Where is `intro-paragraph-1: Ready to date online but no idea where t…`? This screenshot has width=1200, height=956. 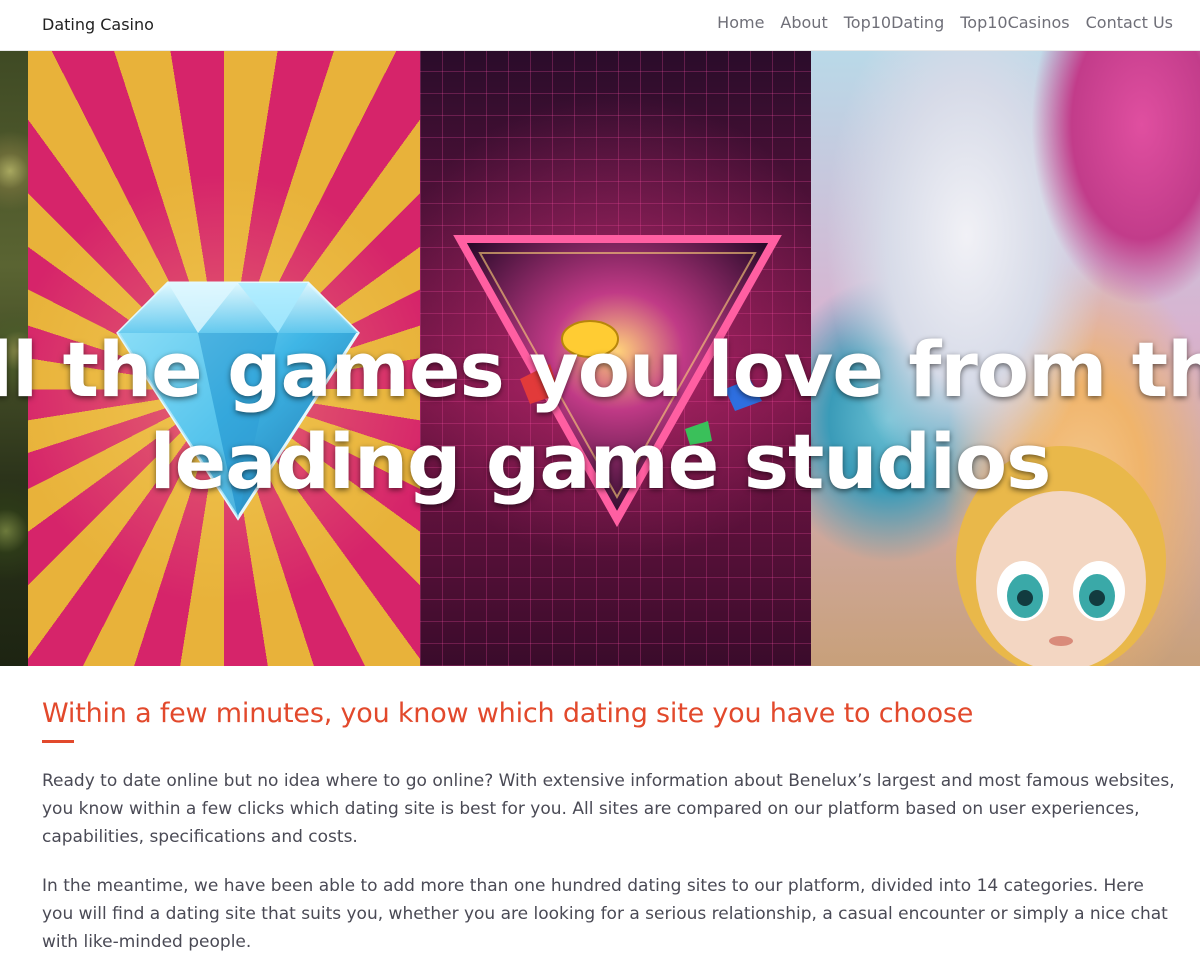 intro-paragraph-1: Ready to date online but no idea where t… is located at coordinates (608, 809).